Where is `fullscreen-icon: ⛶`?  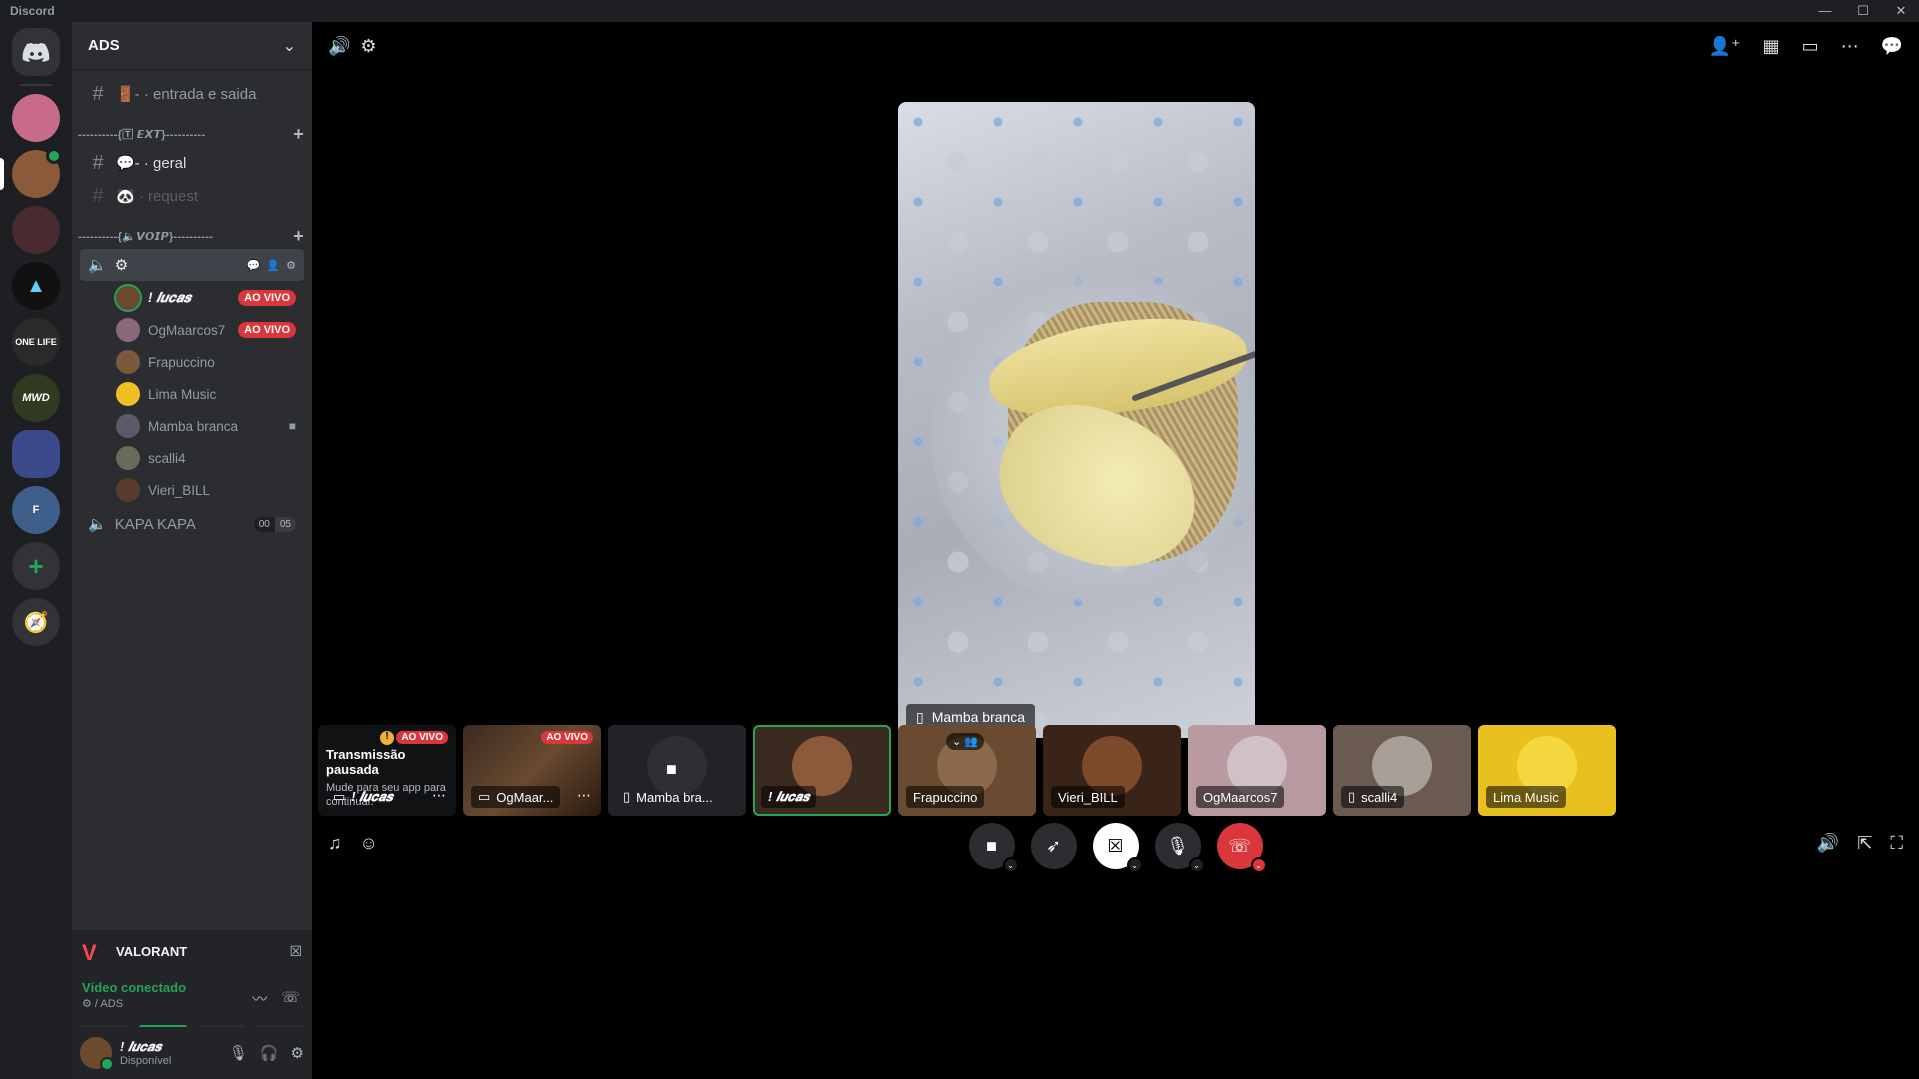 fullscreen-icon: ⛶ is located at coordinates (1896, 843).